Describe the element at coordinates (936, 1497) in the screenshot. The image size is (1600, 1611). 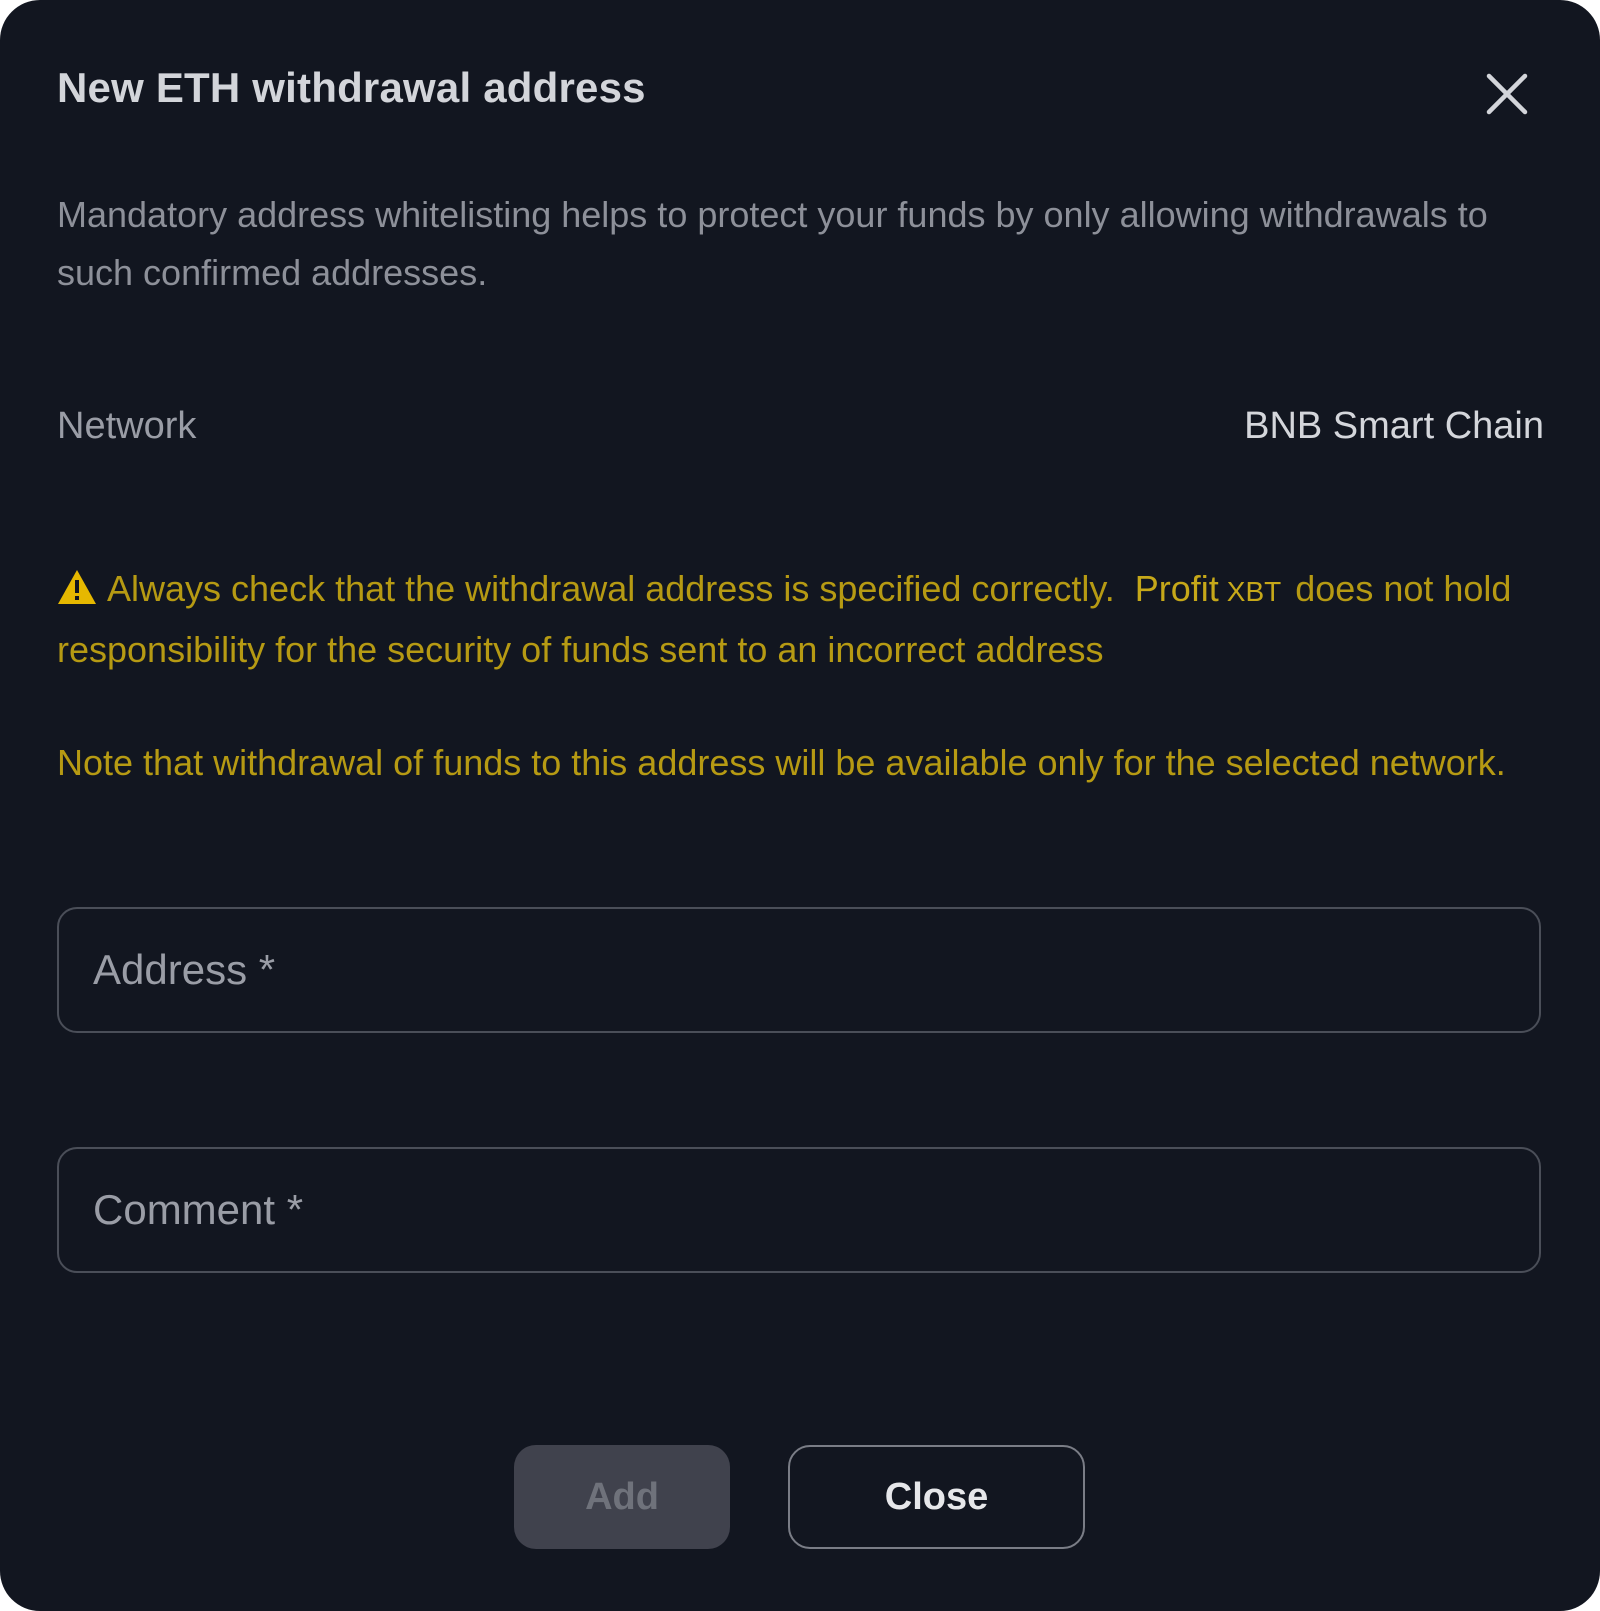
I see `close-button: Close` at that location.